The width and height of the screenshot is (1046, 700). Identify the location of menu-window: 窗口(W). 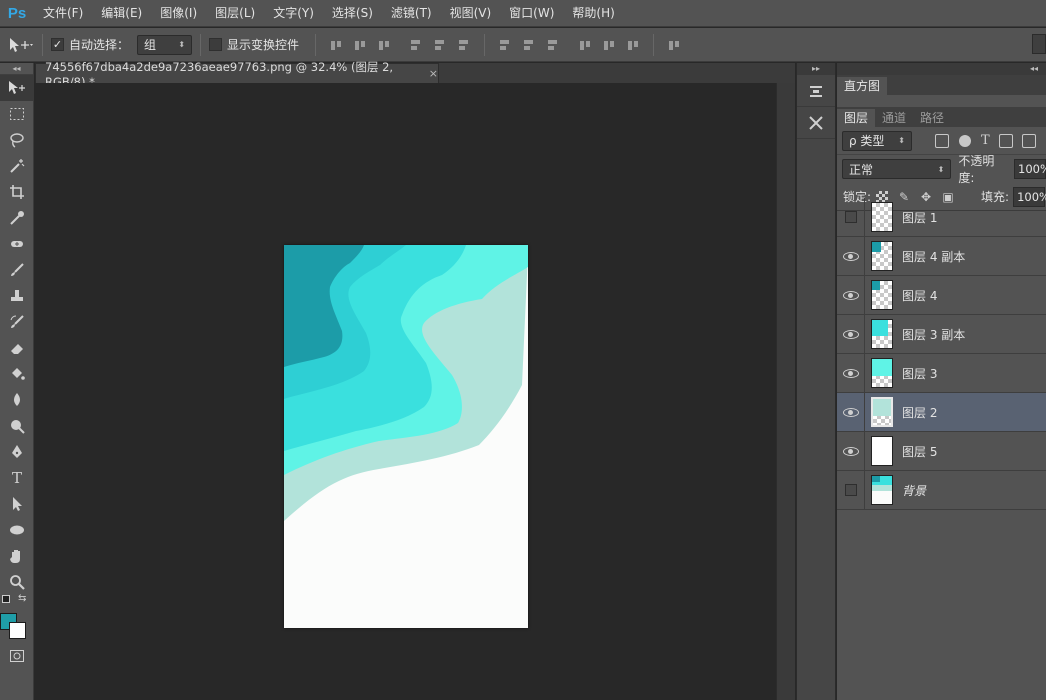
(531, 13).